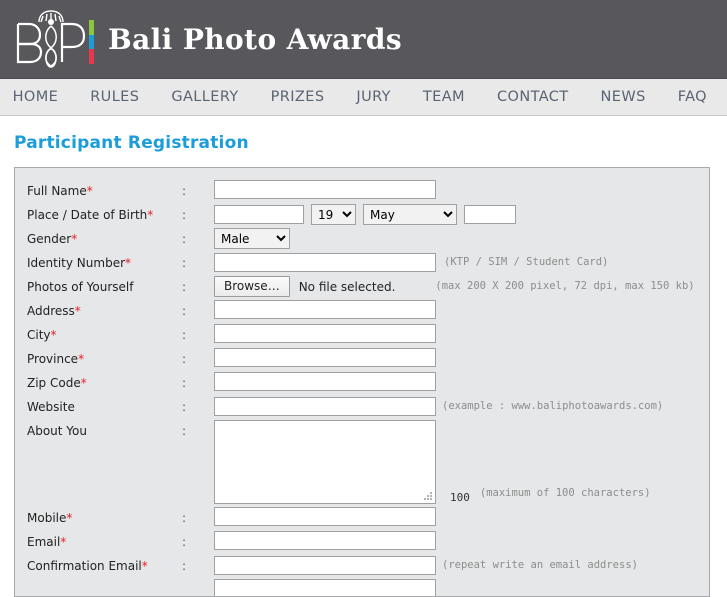 This screenshot has width=727, height=597. Describe the element at coordinates (204, 97) in the screenshot. I see `nav-item-gallery: GALLERY` at that location.